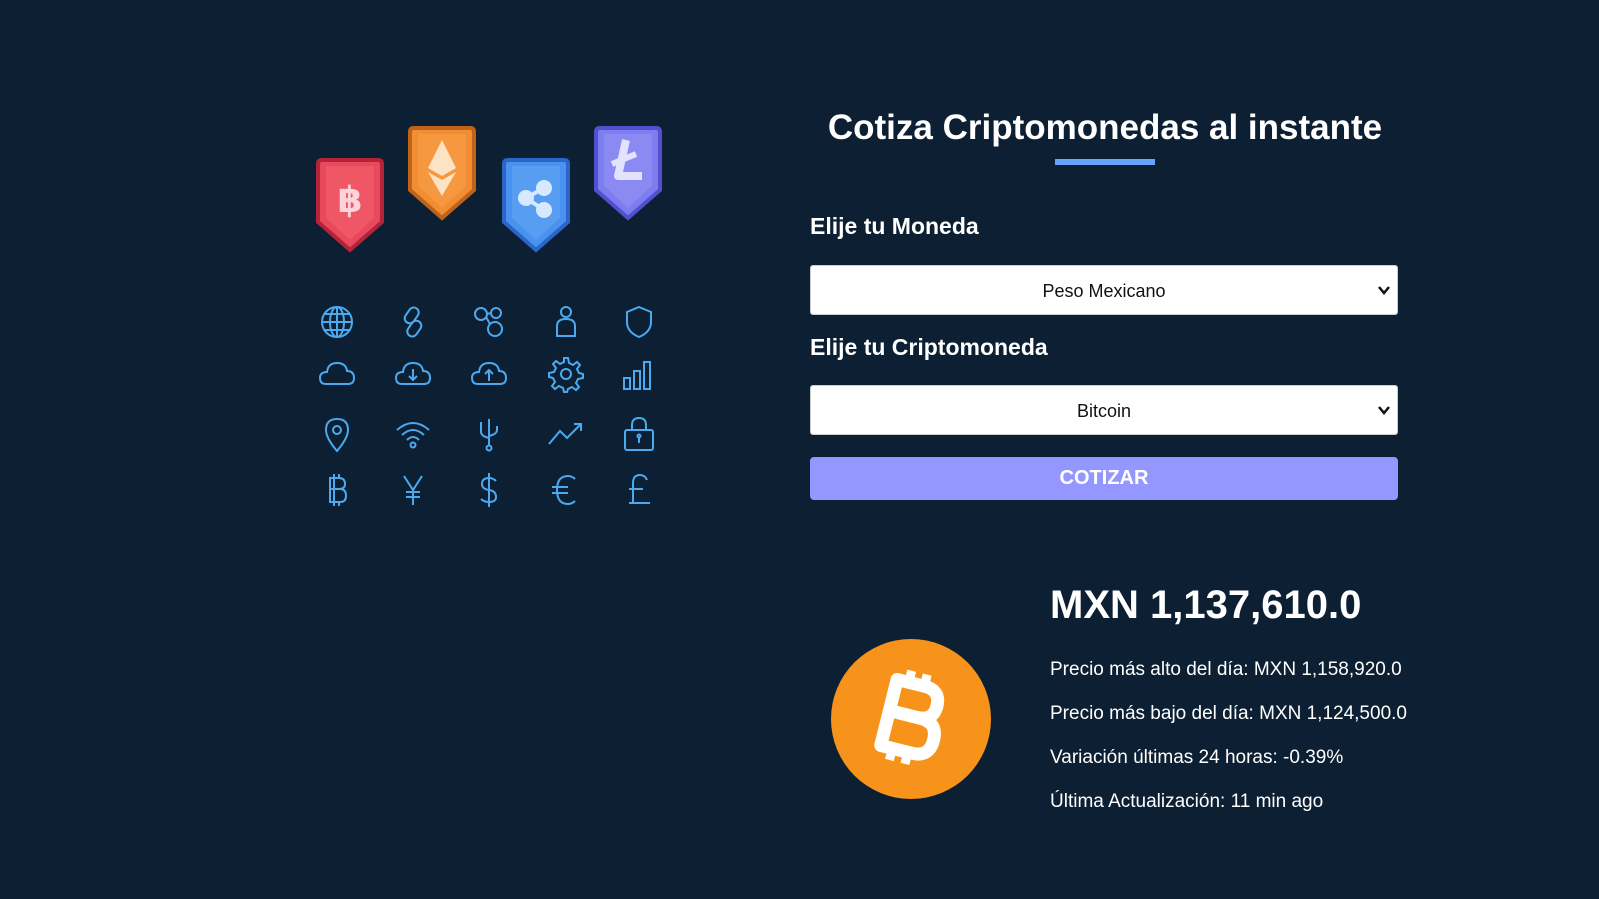  Describe the element at coordinates (489, 490) in the screenshot. I see `dollar-icon` at that location.